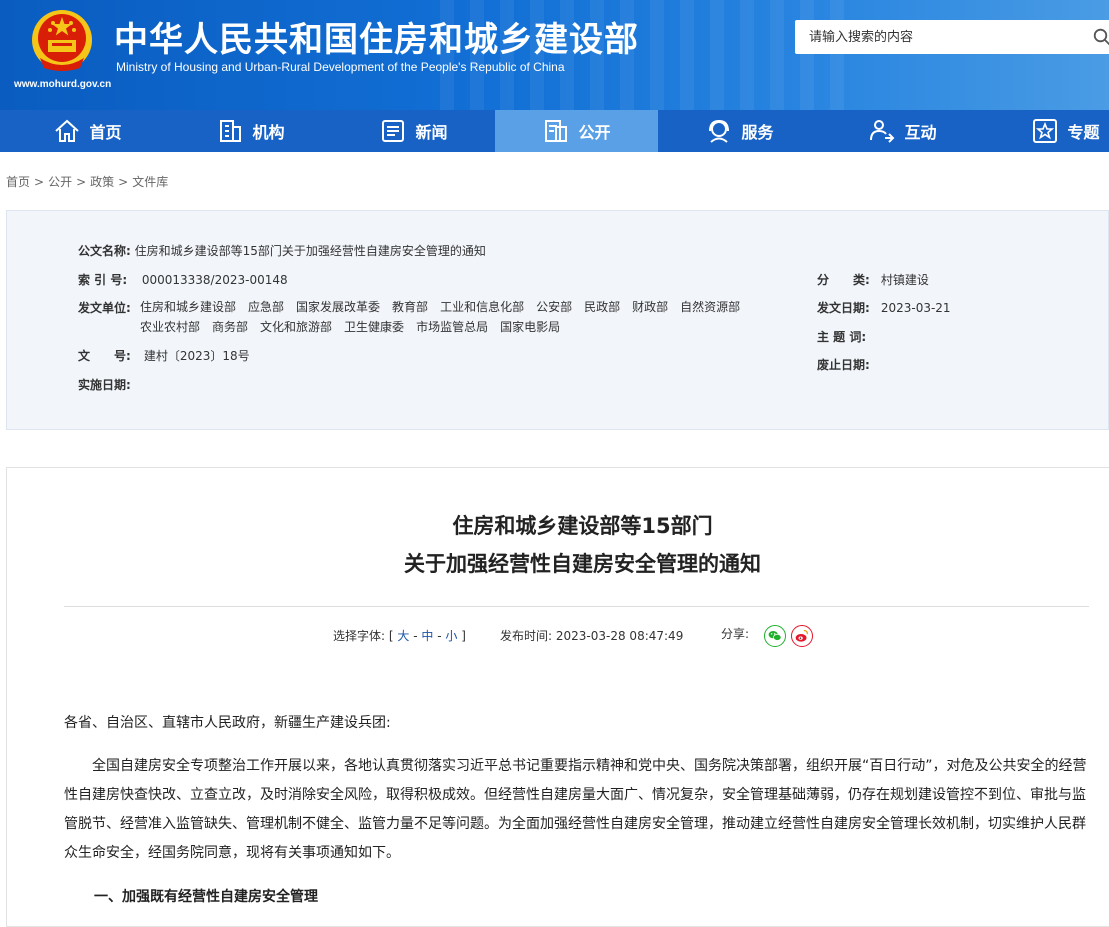 Image resolution: width=1109 pixels, height=927 pixels. Describe the element at coordinates (87, 131) in the screenshot. I see `nav-item-home: 首页` at that location.